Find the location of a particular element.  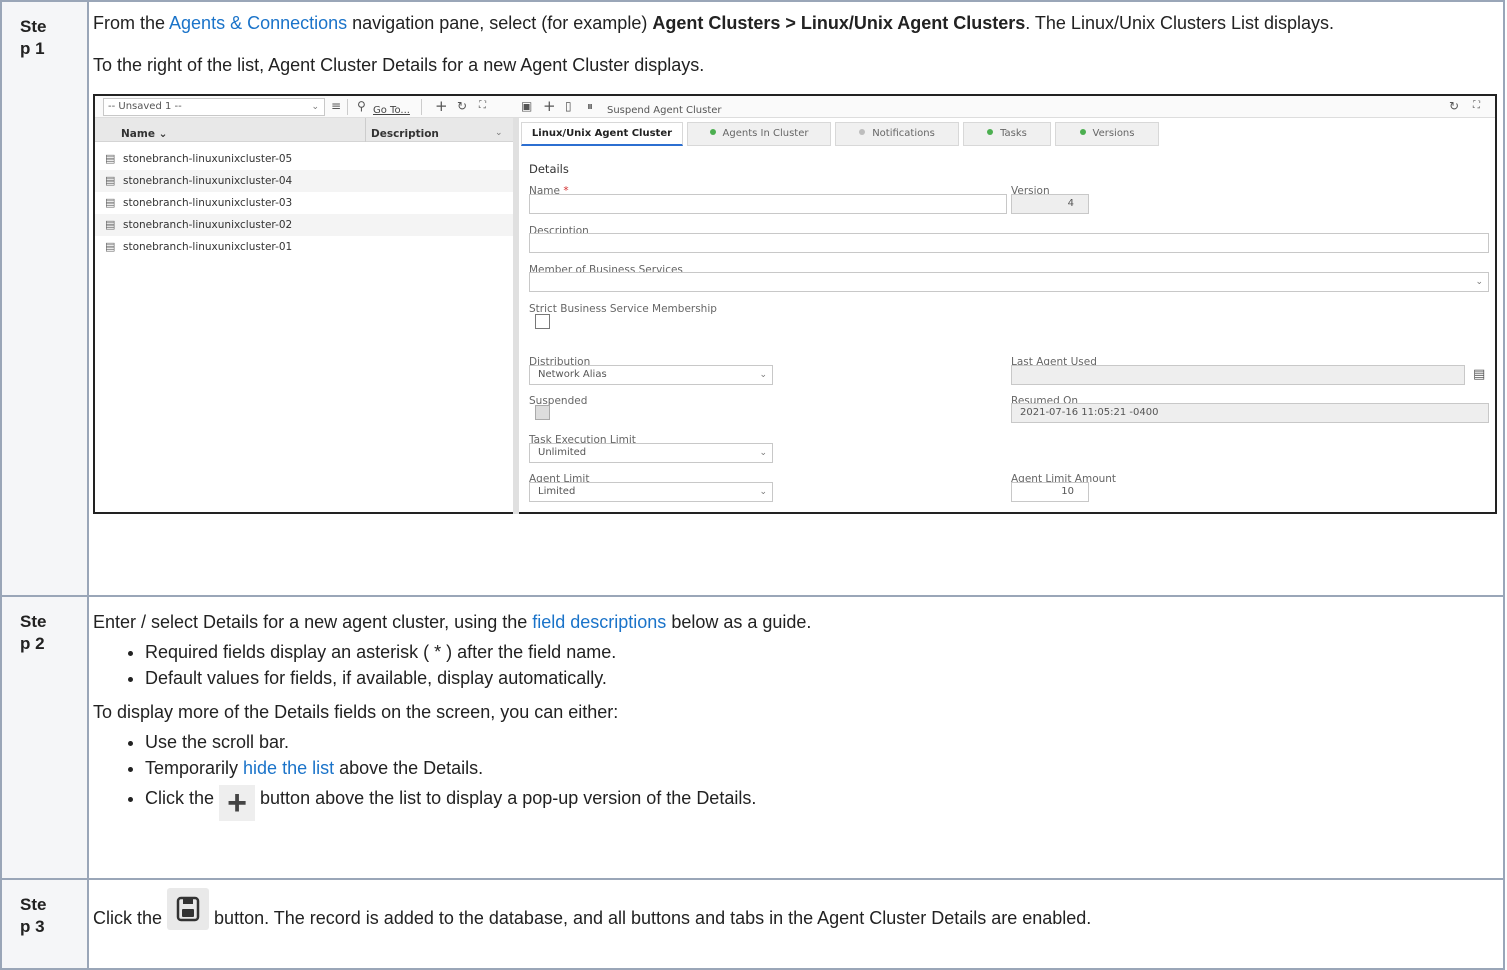

tab-agents-in-cluster: Agents In Cluster is located at coordinates (759, 134).